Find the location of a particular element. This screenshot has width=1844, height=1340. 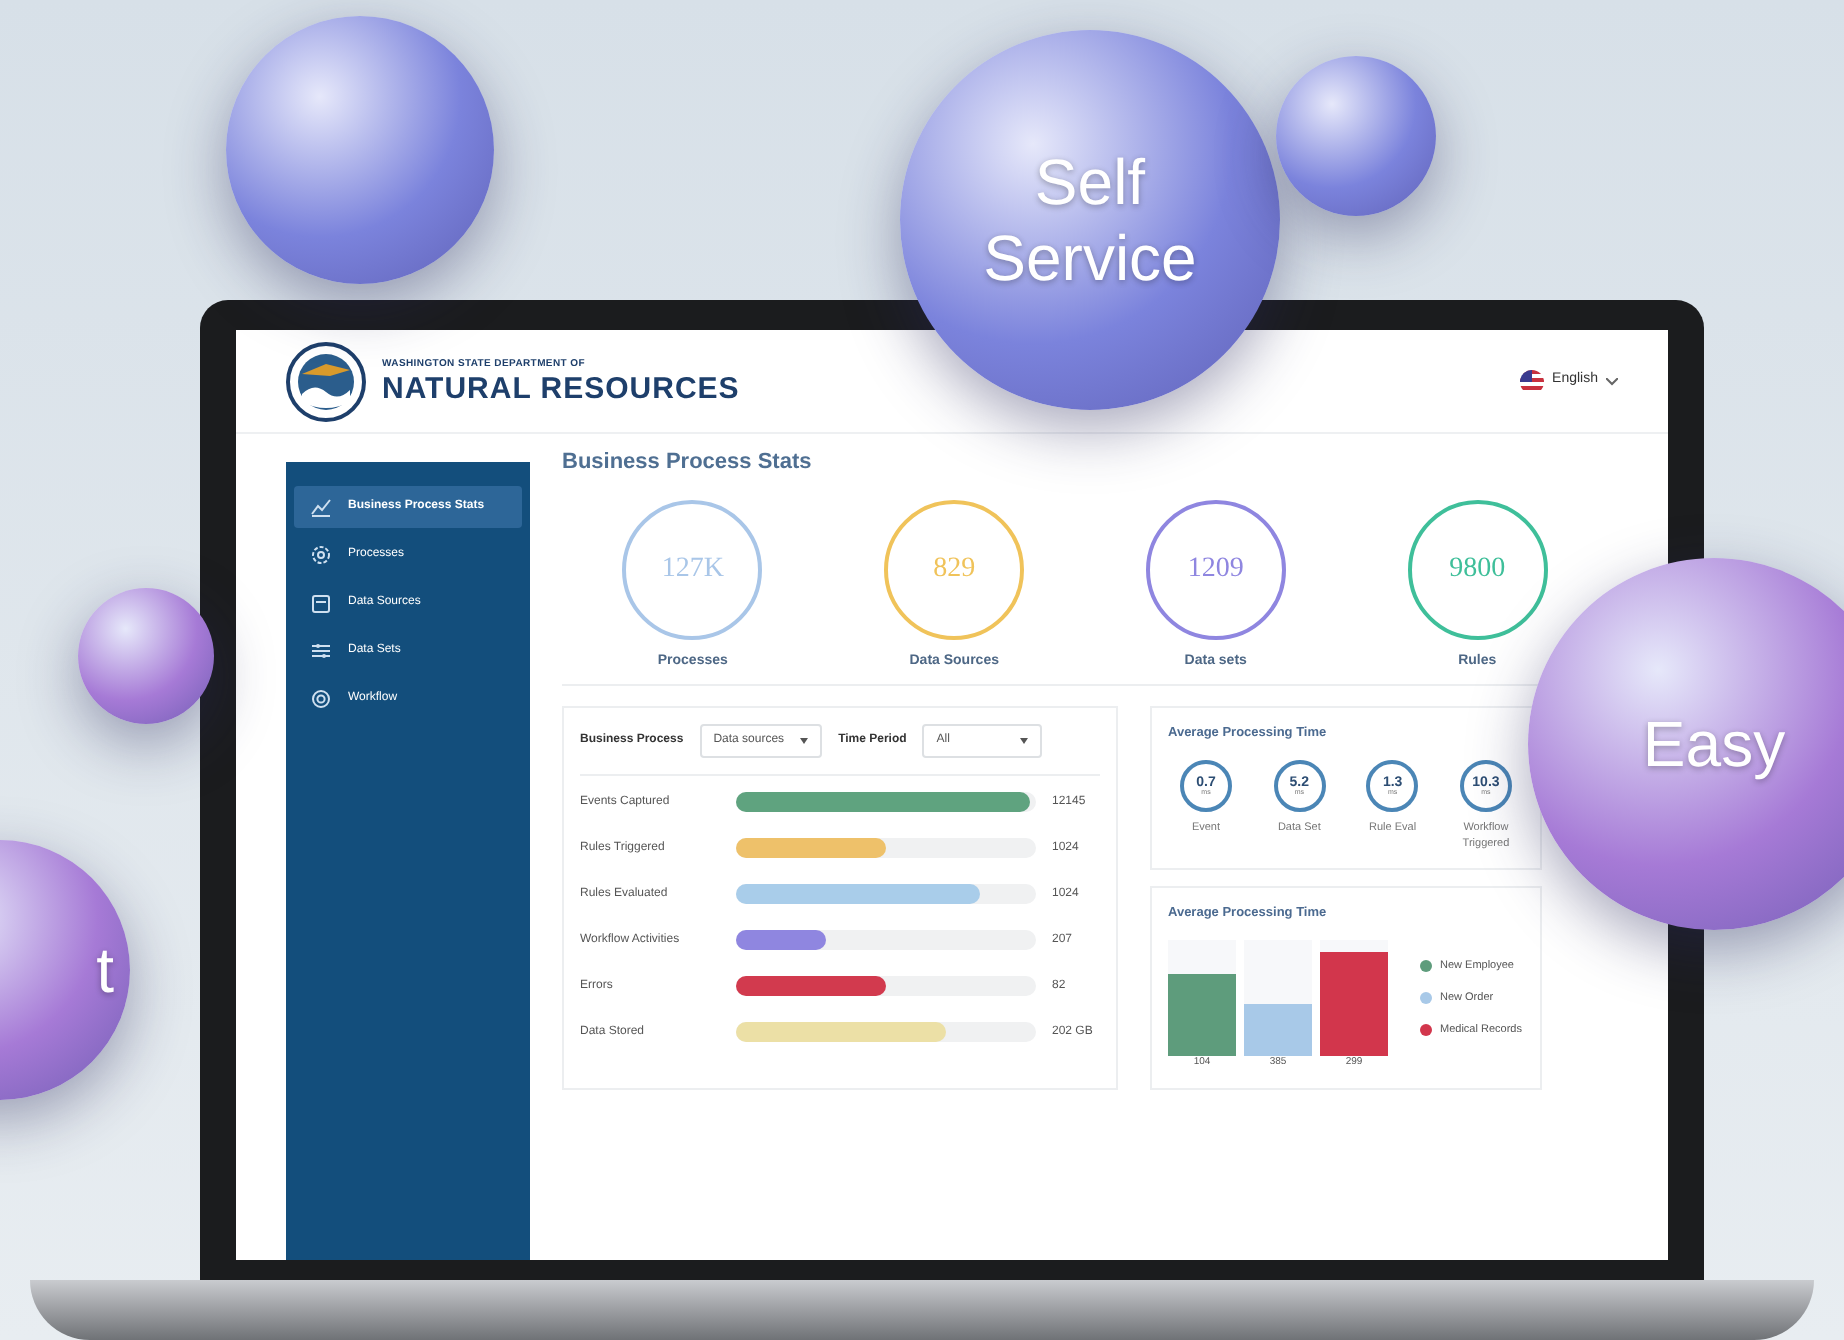

section-title: Business Process Stats is located at coordinates (688, 463).